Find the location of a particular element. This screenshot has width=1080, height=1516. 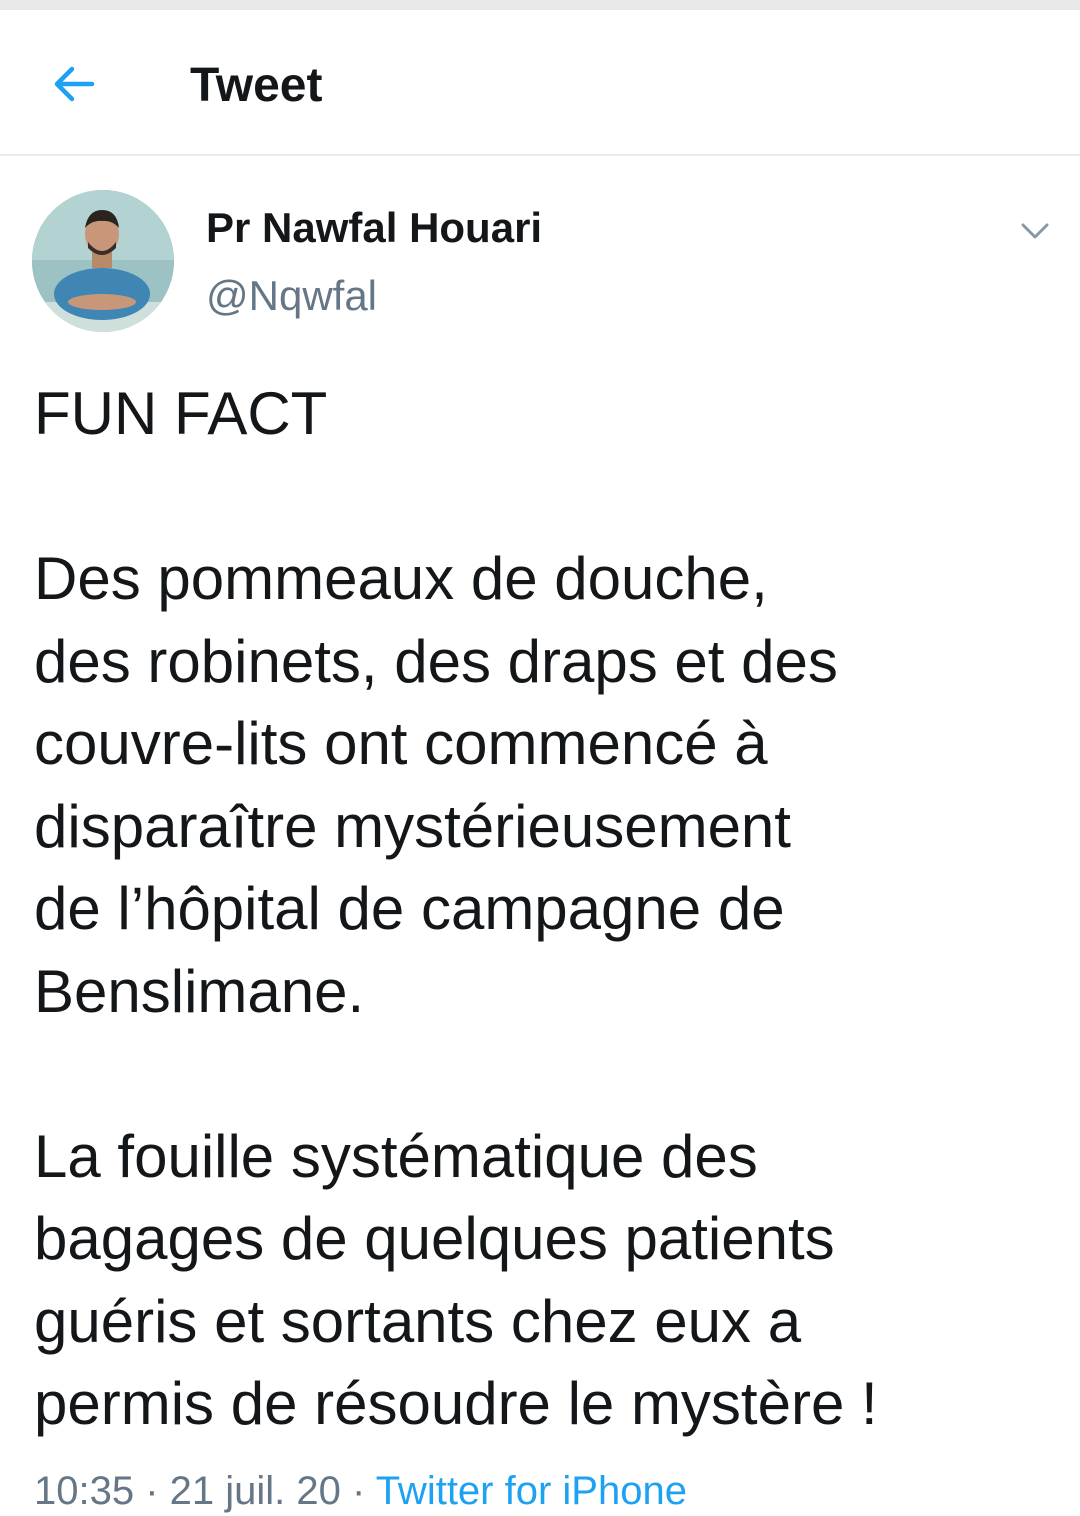

tweet-time-date: 10:35 · 21 juil. 20 · is located at coordinates (205, 1491).